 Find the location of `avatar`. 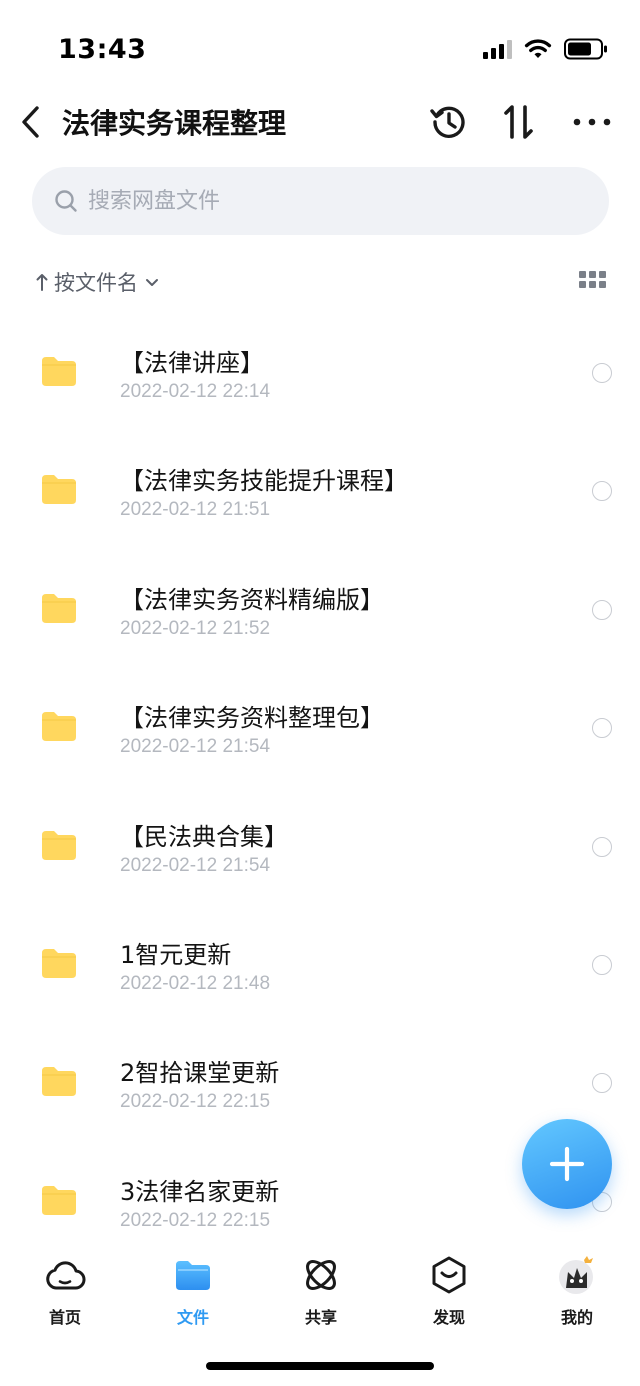

avatar is located at coordinates (576, 1275).